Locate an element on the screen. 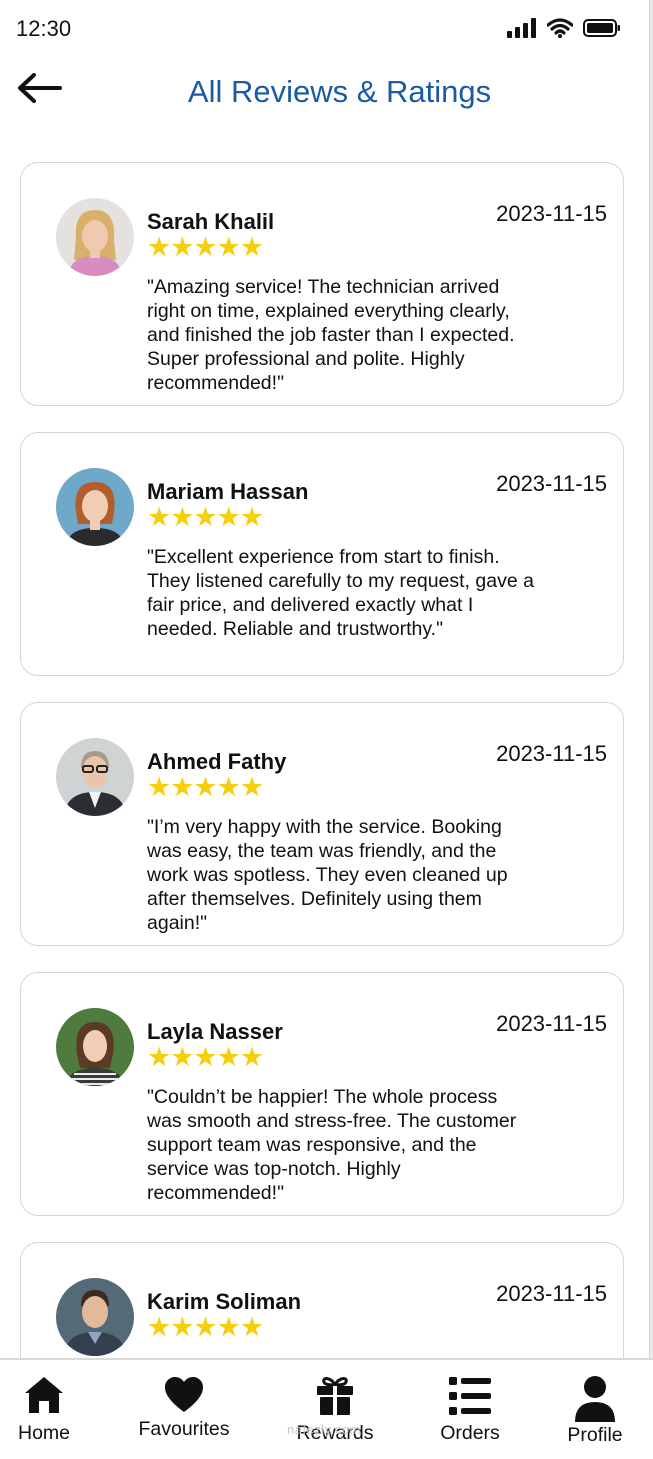 The width and height of the screenshot is (653, 1459). nav-profile: Profile is located at coordinates (595, 1409).